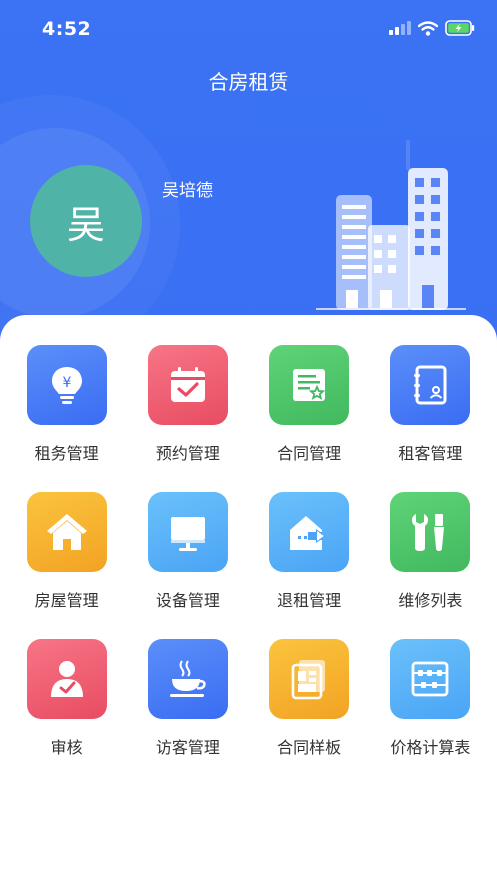  What do you see at coordinates (430, 453) in the screenshot?
I see `menu-label: 租客管理` at bounding box center [430, 453].